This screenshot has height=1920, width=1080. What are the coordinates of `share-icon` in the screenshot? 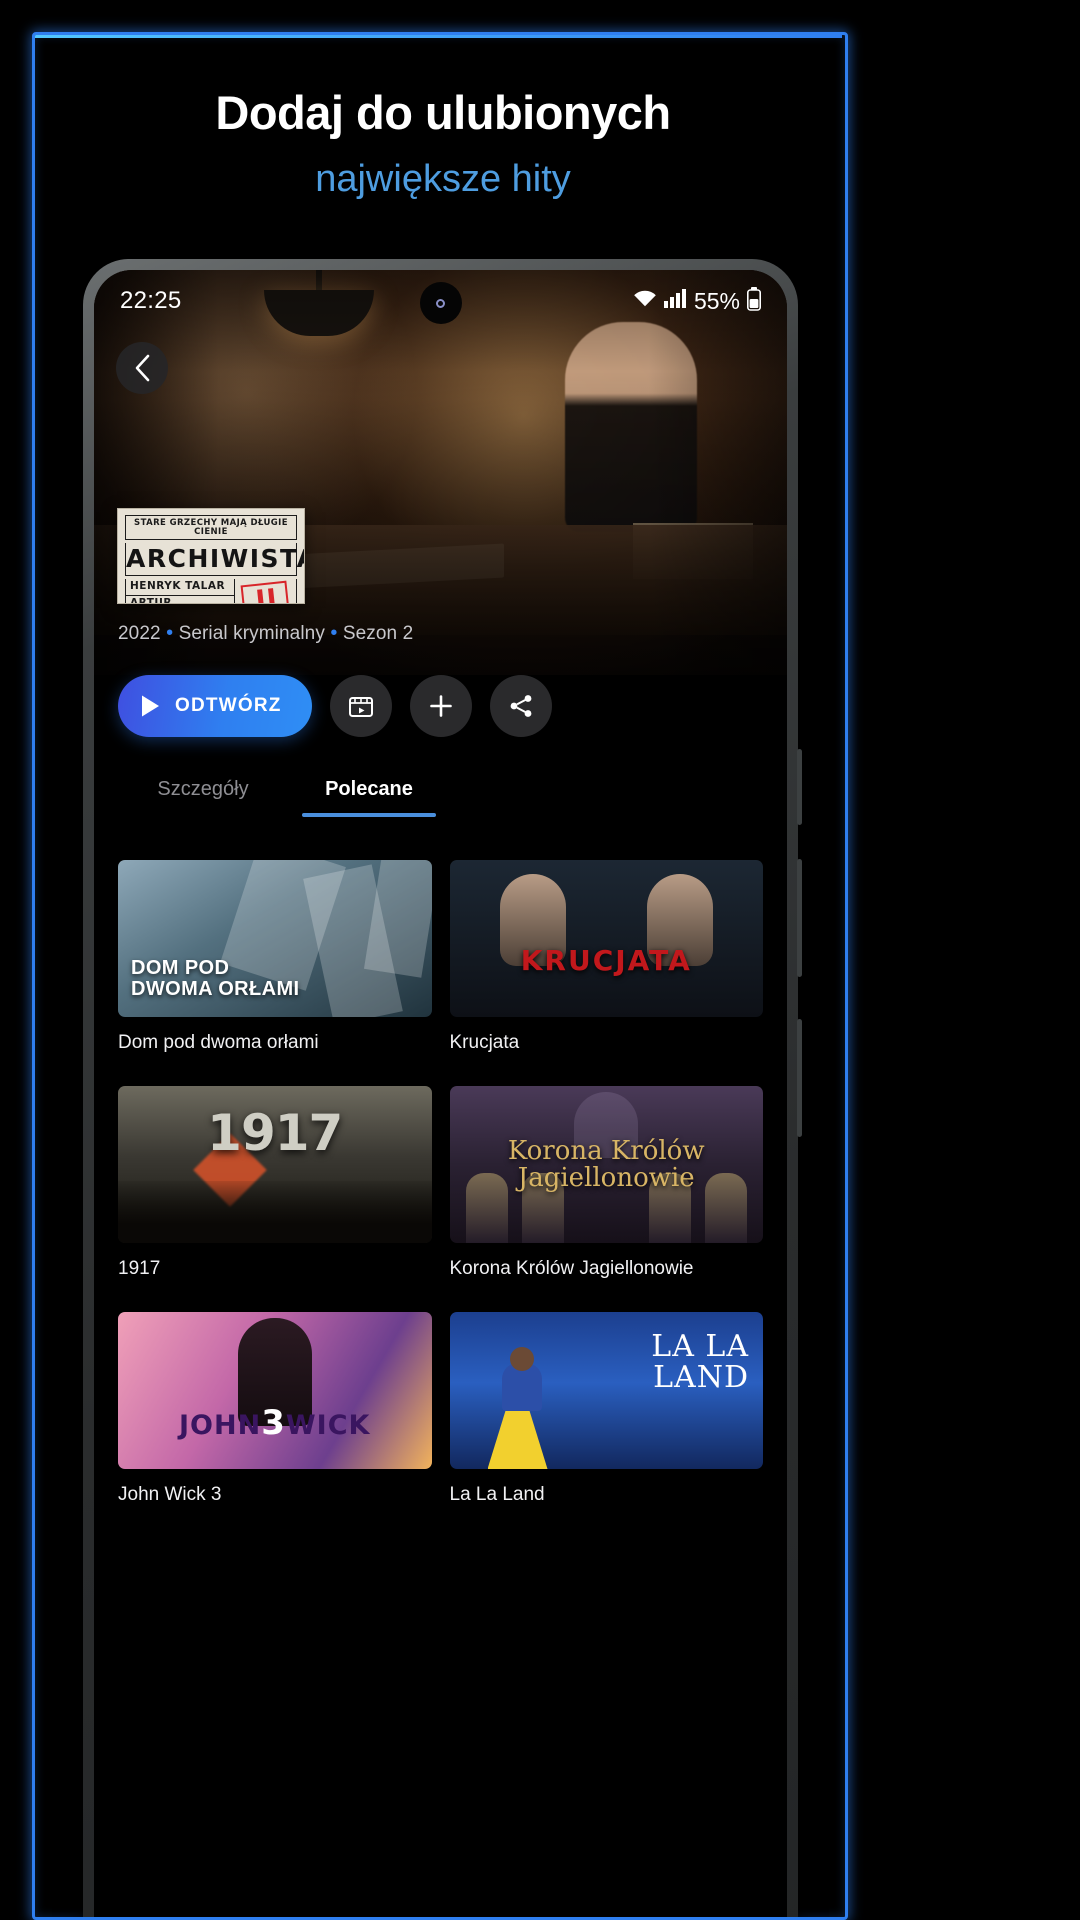 It's located at (520, 706).